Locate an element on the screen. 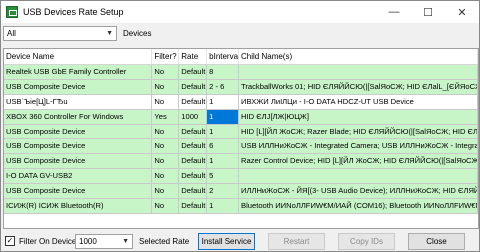 The height and width of the screenshot is (252, 480). rate-select-value: 1000 is located at coordinates (88, 241).